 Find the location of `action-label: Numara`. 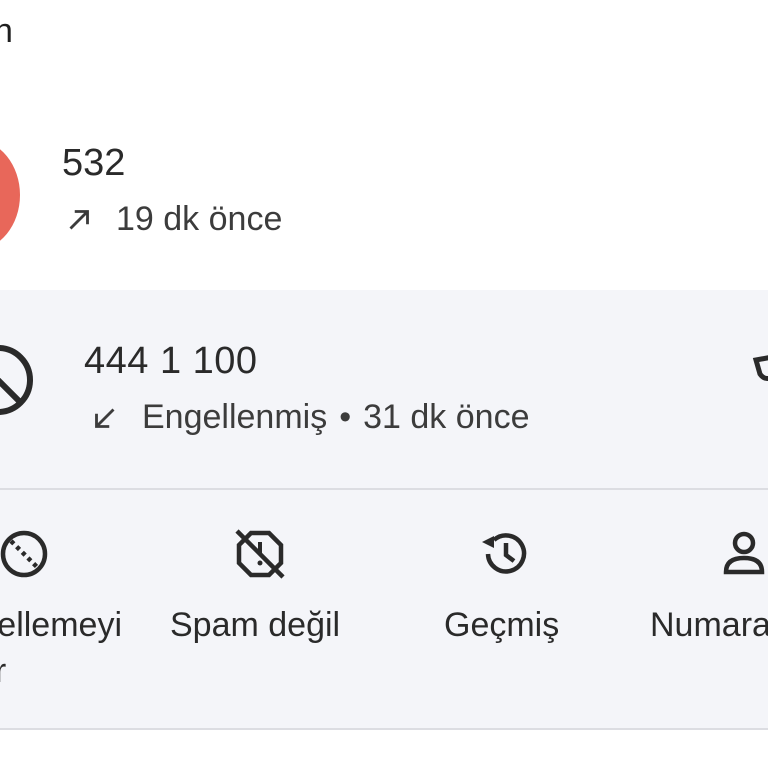

action-label: Numara is located at coordinates (709, 625).